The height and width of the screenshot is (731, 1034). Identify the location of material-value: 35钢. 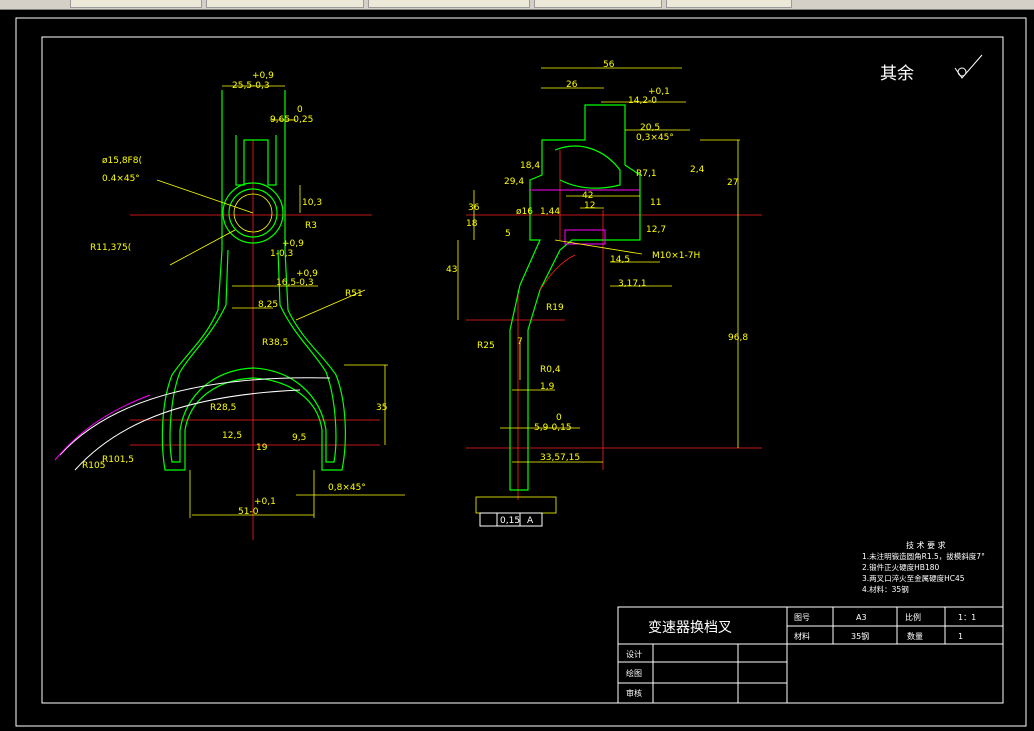
(860, 636).